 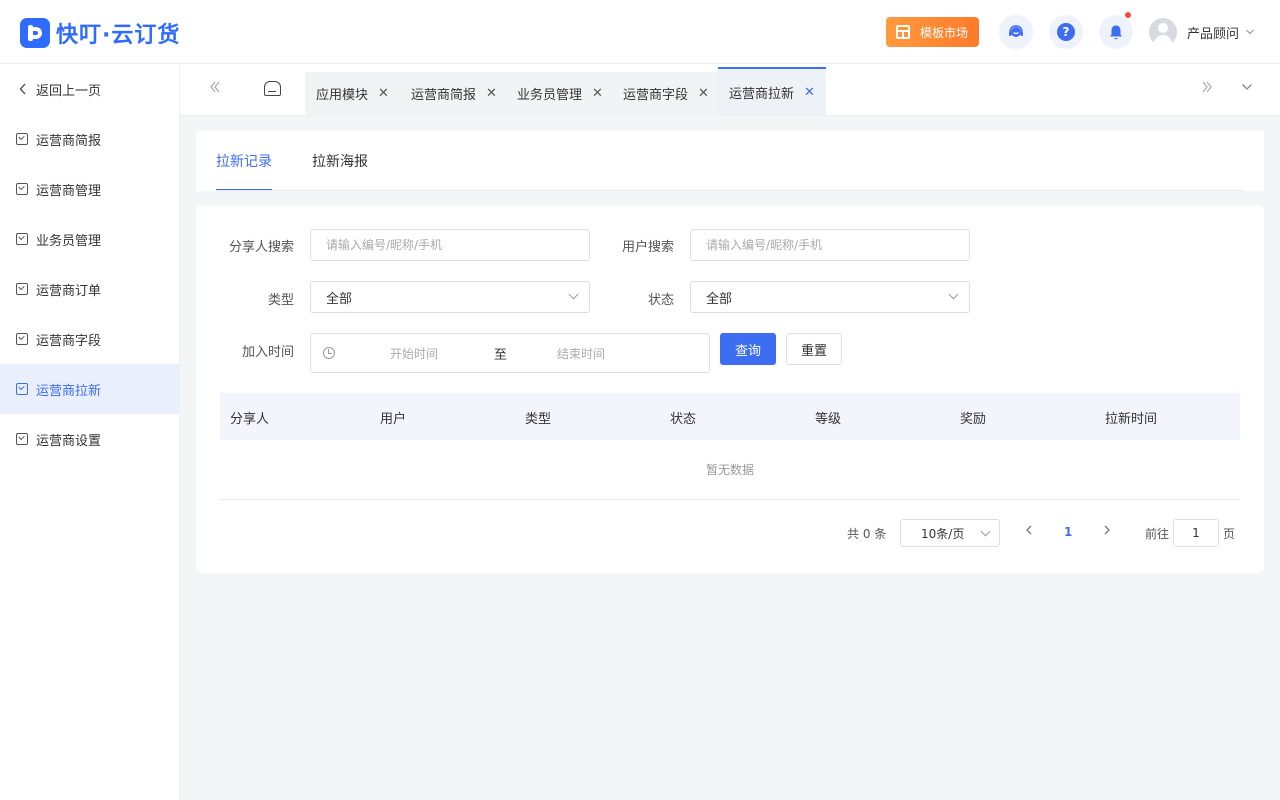 What do you see at coordinates (867, 534) in the screenshot?
I see `pagination-total: 共 0 条` at bounding box center [867, 534].